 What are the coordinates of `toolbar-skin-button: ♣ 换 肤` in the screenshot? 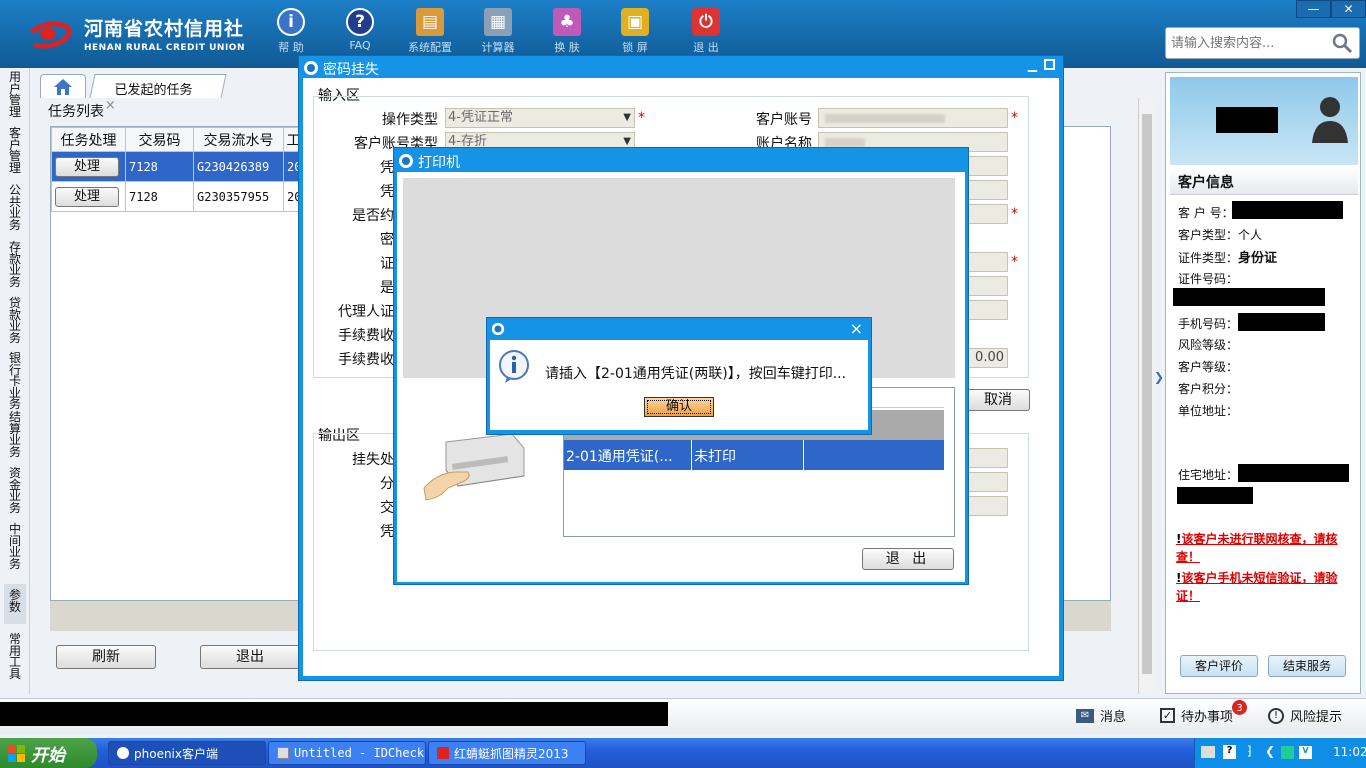 It's located at (567, 31).